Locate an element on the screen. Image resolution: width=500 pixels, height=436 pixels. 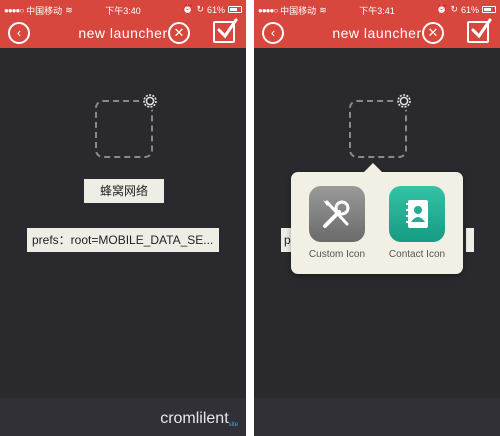
icon-type-popover: Custom Icon Contact Icon is located at coordinates (377, 218).